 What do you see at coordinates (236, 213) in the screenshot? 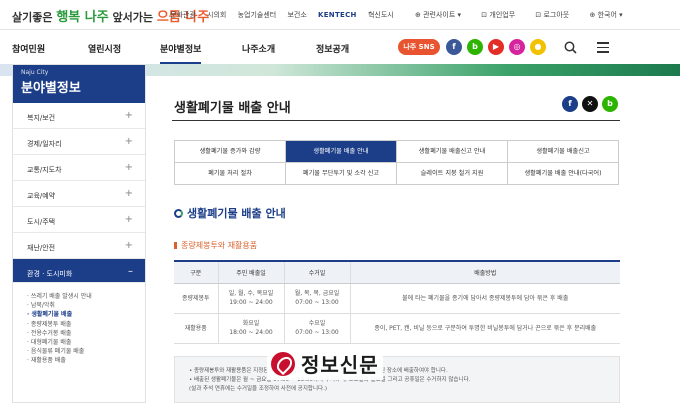
I see `section-title-text: 생활폐기물 배출 안내` at bounding box center [236, 213].